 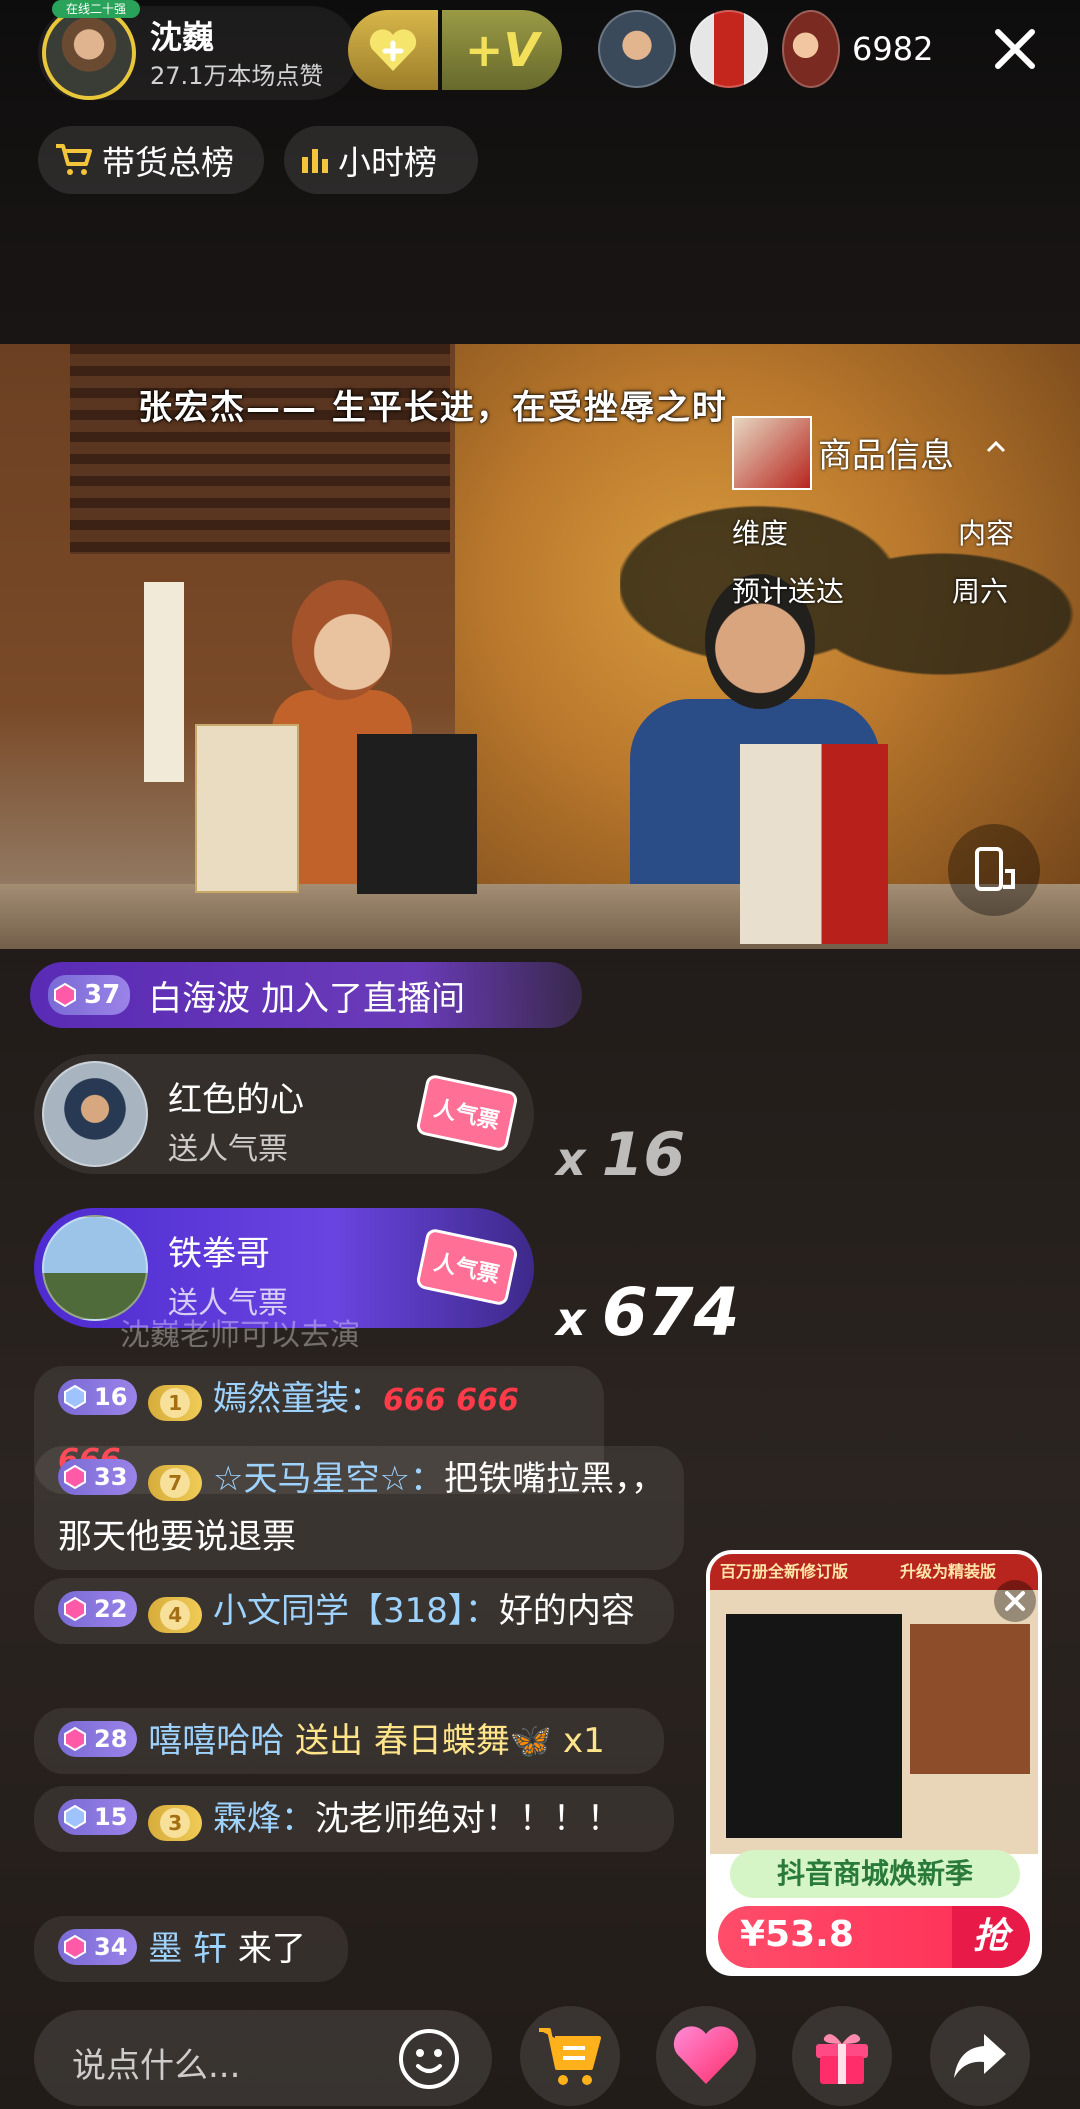 I want to click on shopping-cart-icon, so click(x=570, y=2056).